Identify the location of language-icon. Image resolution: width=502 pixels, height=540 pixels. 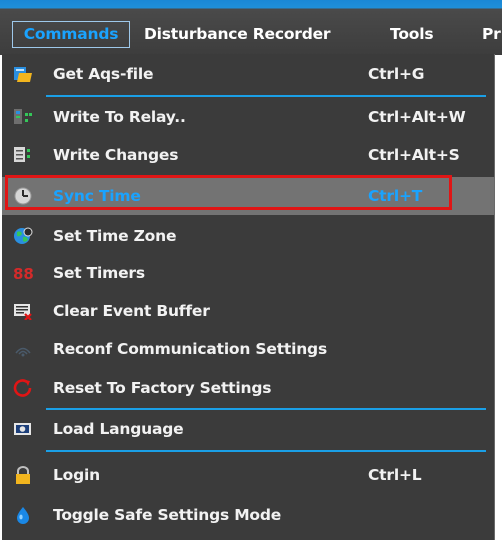
(23, 429).